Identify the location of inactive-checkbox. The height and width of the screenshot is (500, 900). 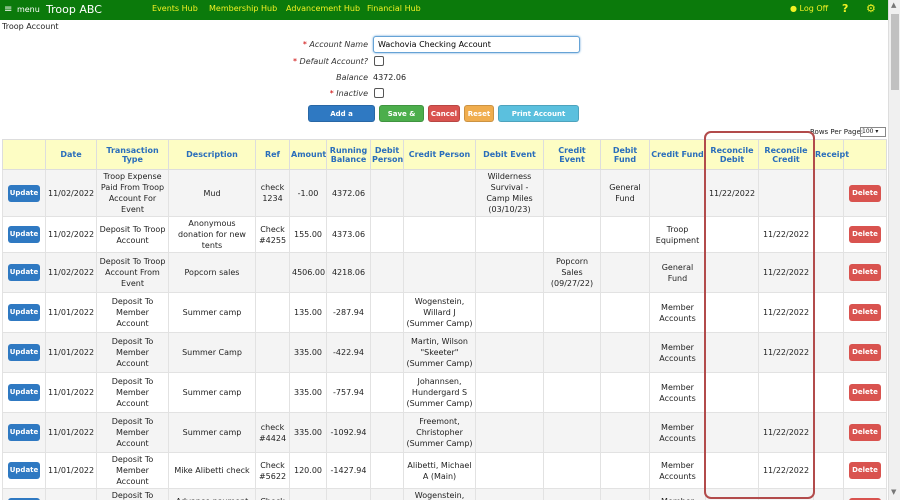
(379, 93).